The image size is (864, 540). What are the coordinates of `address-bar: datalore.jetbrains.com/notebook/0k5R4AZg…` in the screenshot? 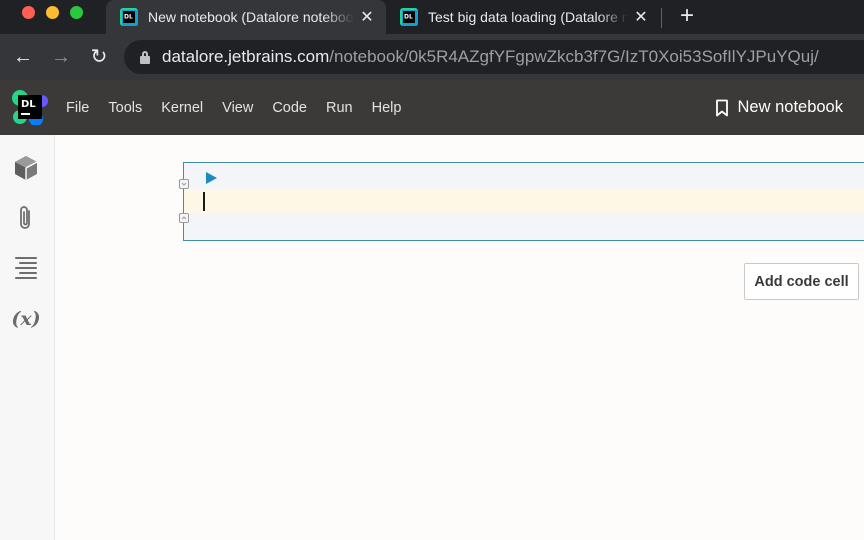 It's located at (494, 57).